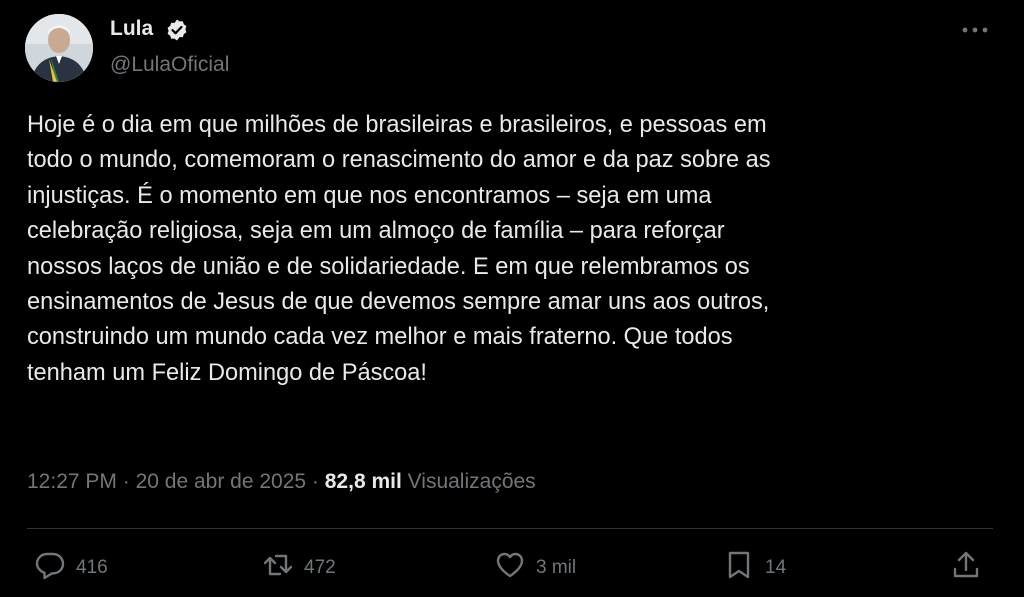  Describe the element at coordinates (510, 568) in the screenshot. I see `like-icon` at that location.